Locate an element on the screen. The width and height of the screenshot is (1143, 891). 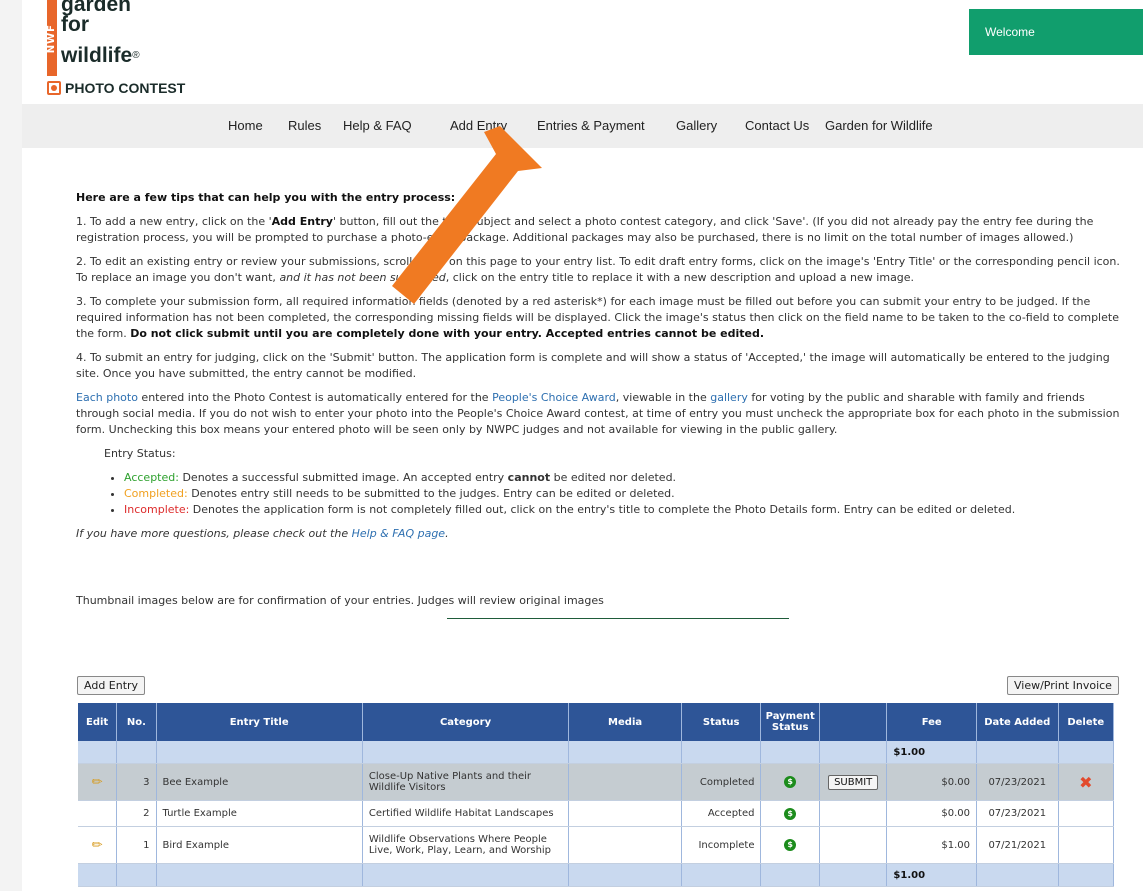
nav-home: Home is located at coordinates (245, 125).